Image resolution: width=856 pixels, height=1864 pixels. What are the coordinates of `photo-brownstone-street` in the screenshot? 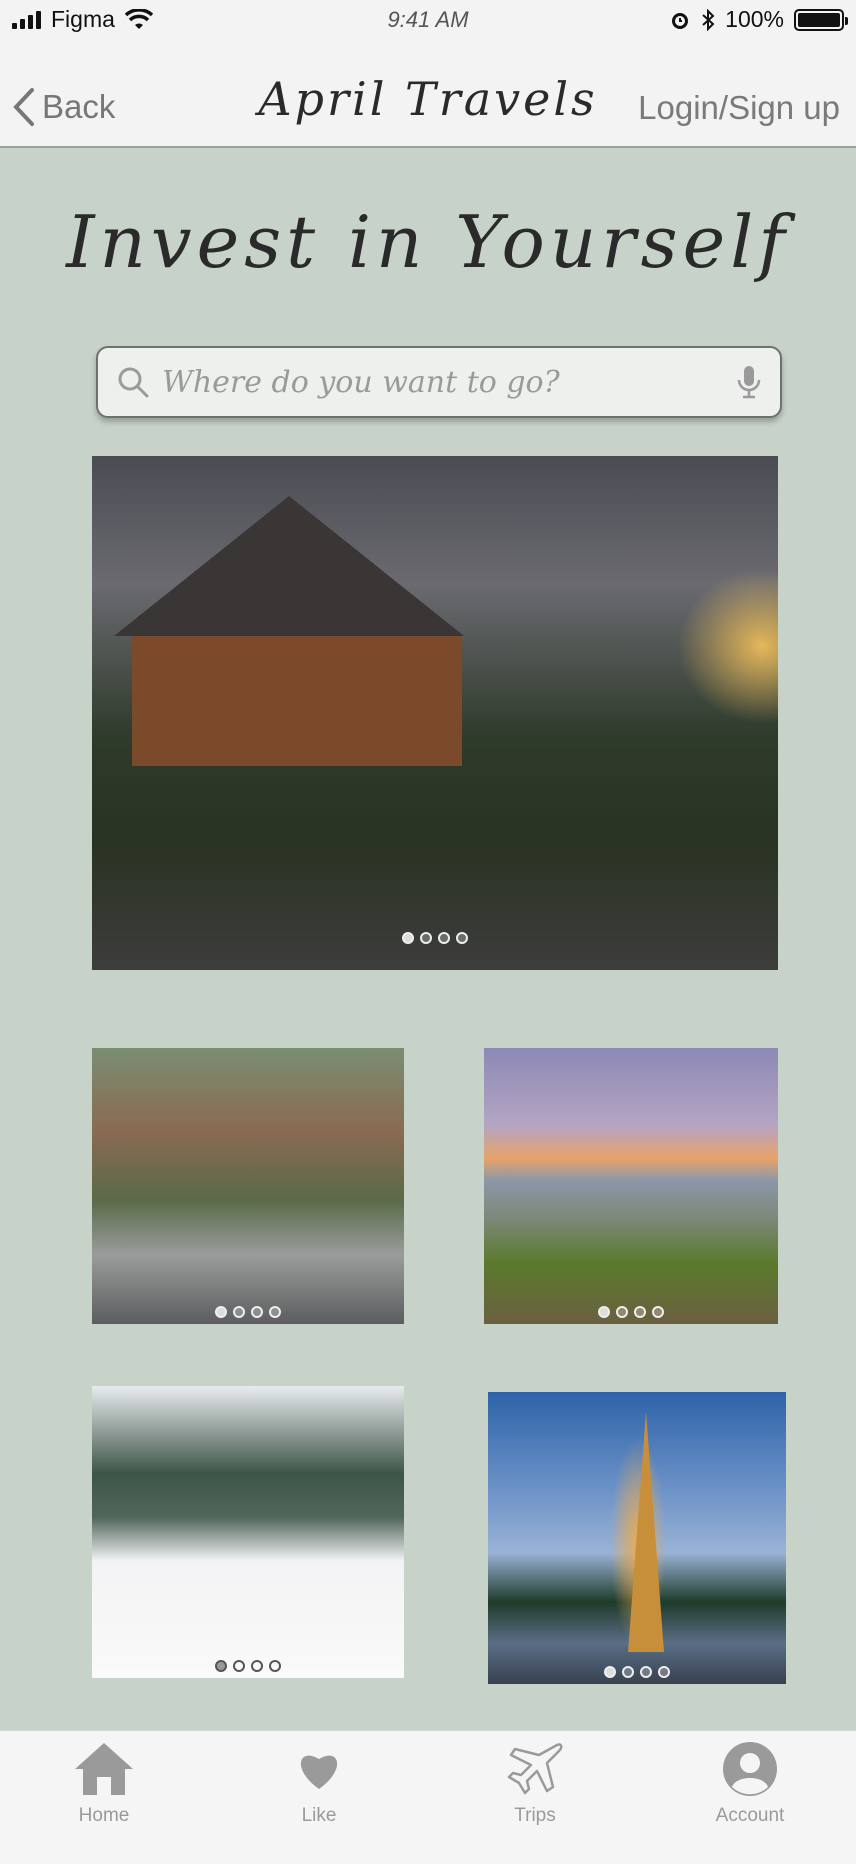 It's located at (248, 1186).